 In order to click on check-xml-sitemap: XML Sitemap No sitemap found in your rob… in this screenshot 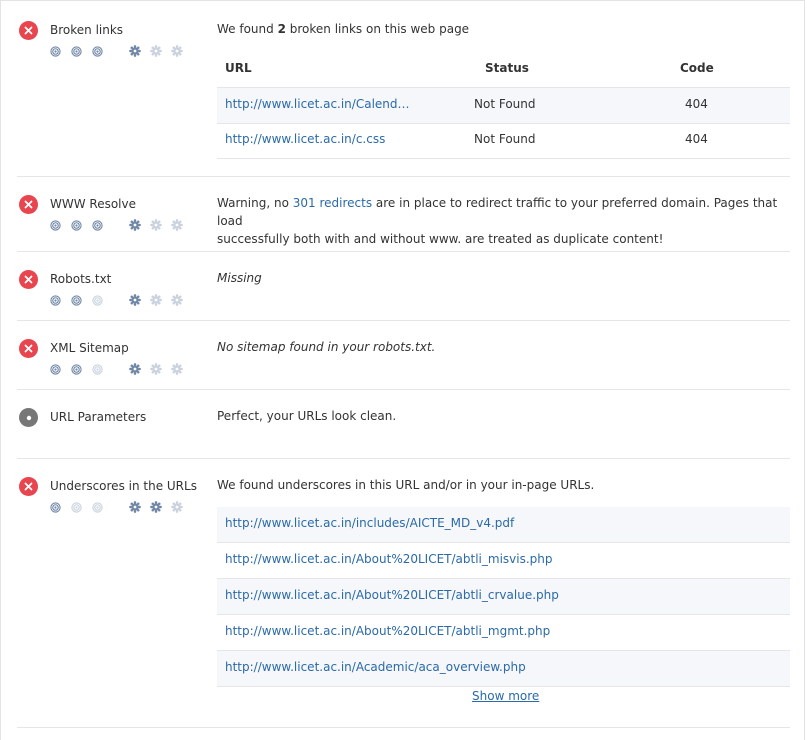, I will do `click(403, 355)`.